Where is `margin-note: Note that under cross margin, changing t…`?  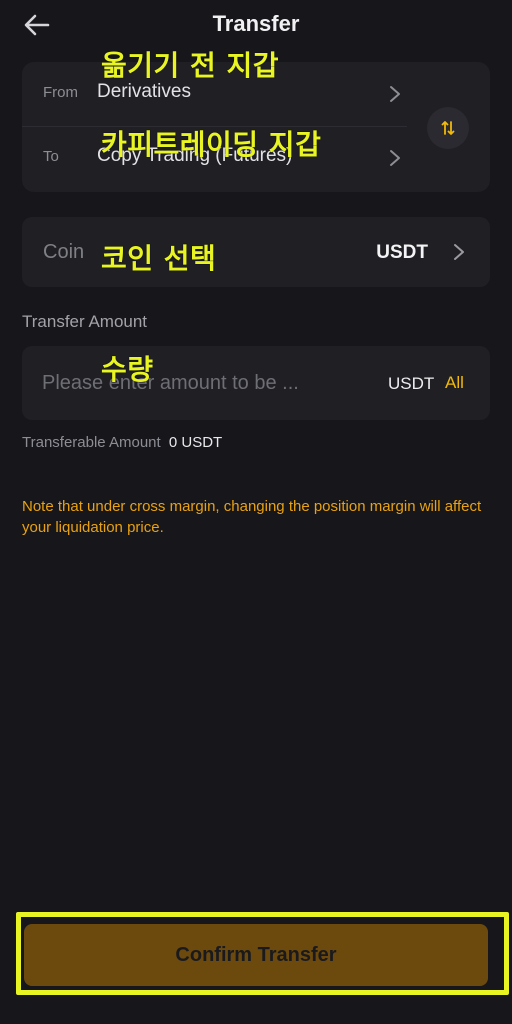
margin-note: Note that under cross margin, changing t… is located at coordinates (252, 517).